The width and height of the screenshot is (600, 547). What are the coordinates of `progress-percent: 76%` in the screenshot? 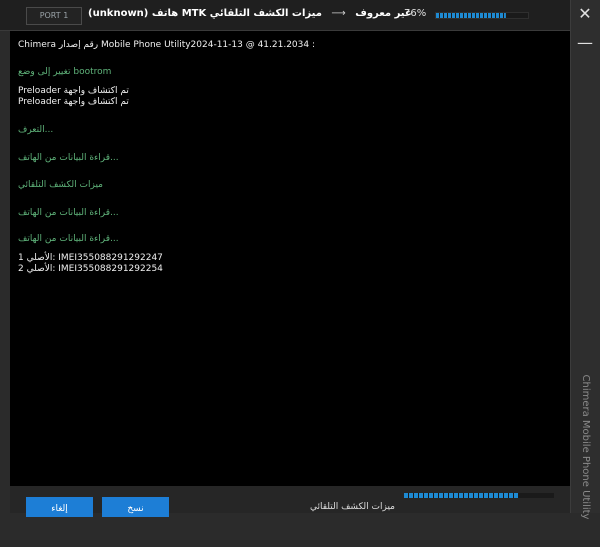 It's located at (415, 13).